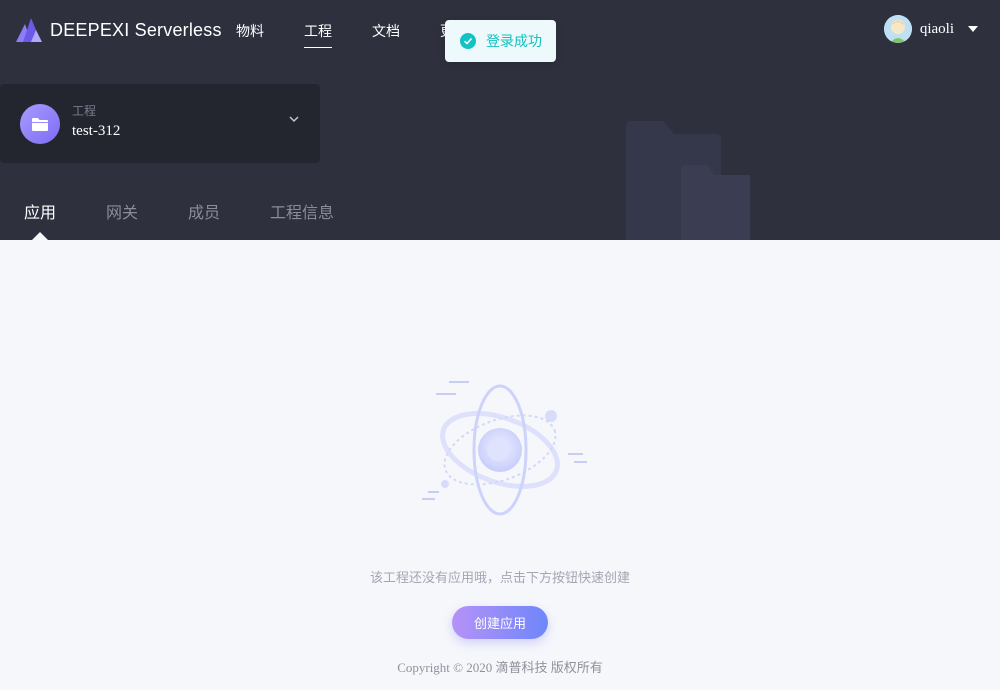  What do you see at coordinates (40, 211) in the screenshot?
I see `tab-applications: 应用` at bounding box center [40, 211].